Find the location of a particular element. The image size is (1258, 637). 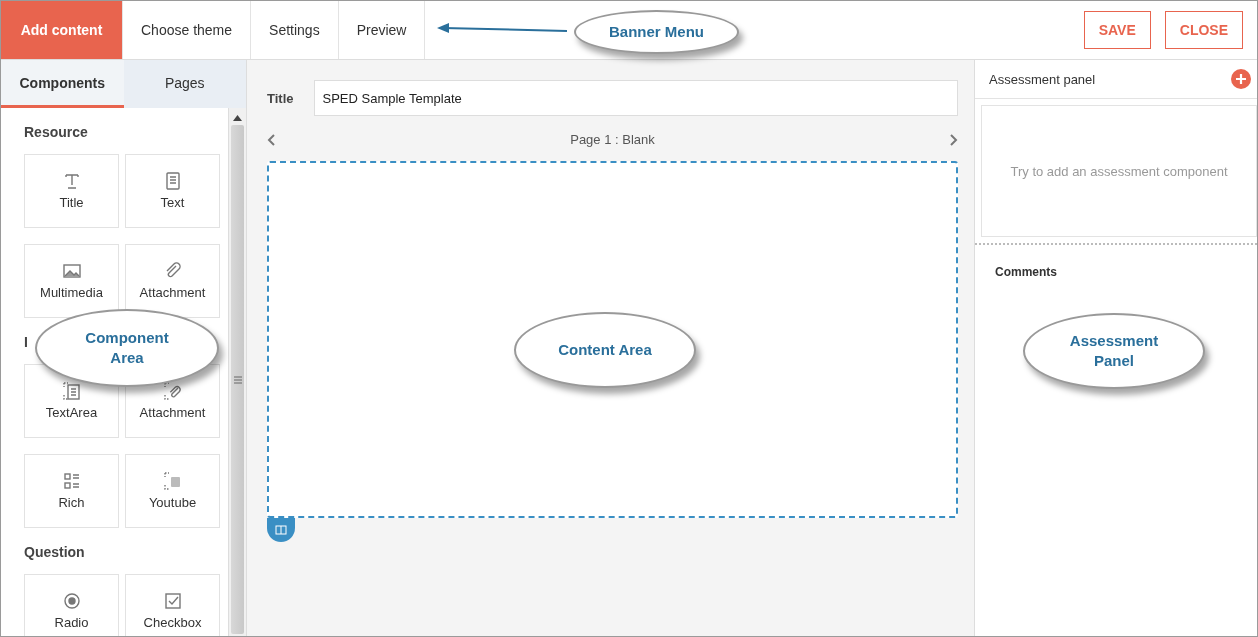

add-icon is located at coordinates (1241, 79).